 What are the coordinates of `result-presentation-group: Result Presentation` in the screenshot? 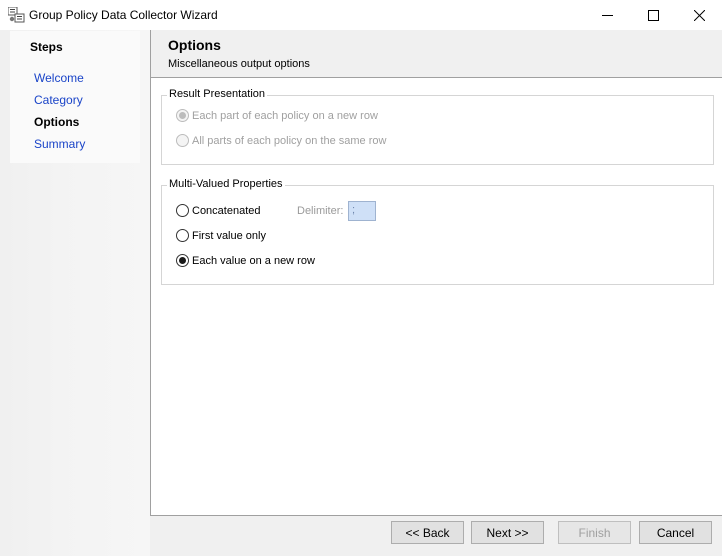 It's located at (437, 126).